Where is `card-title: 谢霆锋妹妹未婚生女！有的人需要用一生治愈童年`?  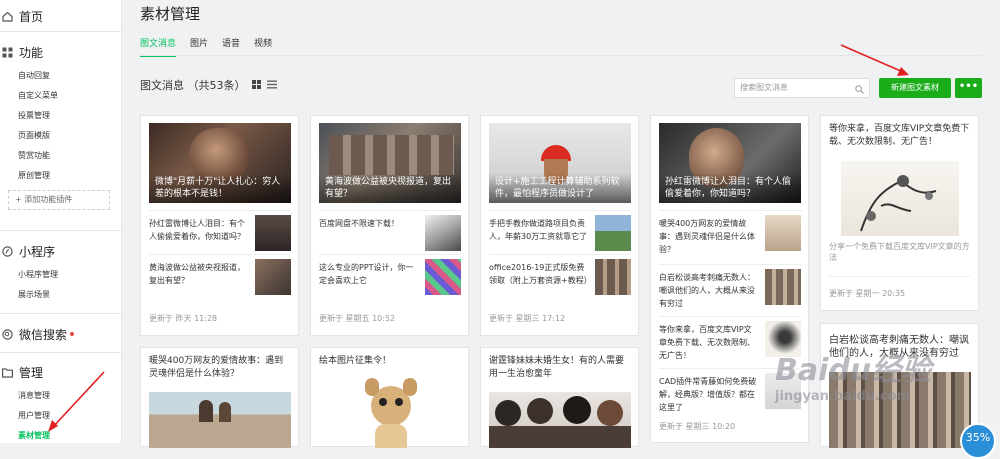 card-title: 谢霆锋妹妹未婚生女！有的人需要用一生治愈童年 is located at coordinates (557, 367).